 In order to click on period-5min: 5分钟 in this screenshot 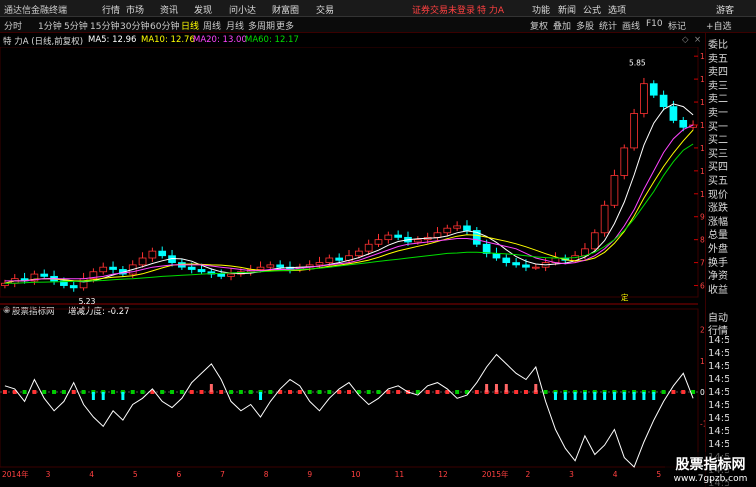, I will do `click(76, 25)`.